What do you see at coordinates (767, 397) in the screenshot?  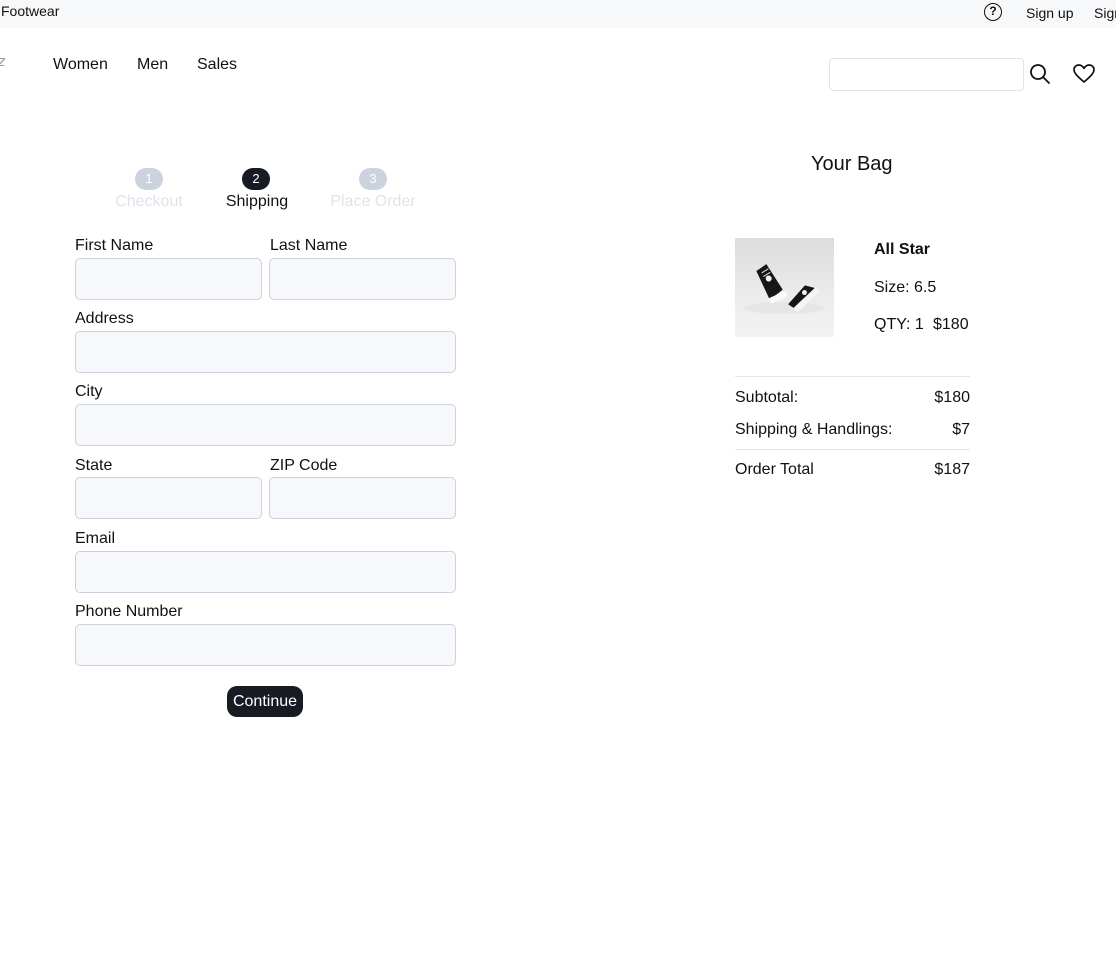 I see `subtotal-label: Subtotal:` at bounding box center [767, 397].